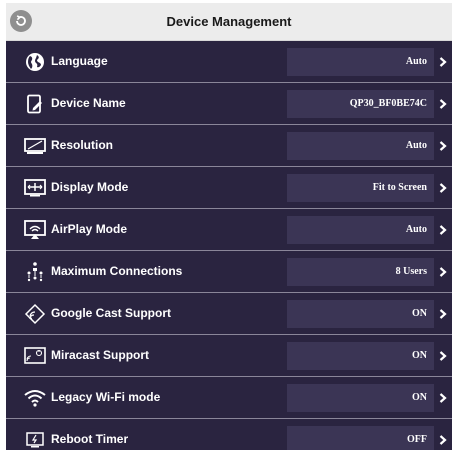 The width and height of the screenshot is (454, 450). What do you see at coordinates (229, 314) in the screenshot?
I see `setting-row-google-cast-support: Google Cast Support ON` at bounding box center [229, 314].